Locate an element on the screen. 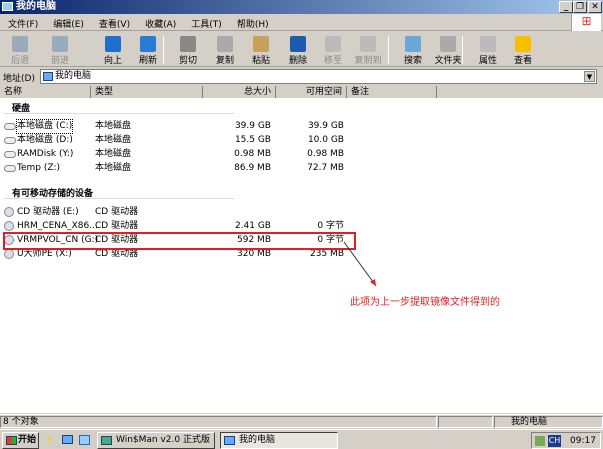 The height and width of the screenshot is (449, 603). start-button: 开始 is located at coordinates (20, 440).